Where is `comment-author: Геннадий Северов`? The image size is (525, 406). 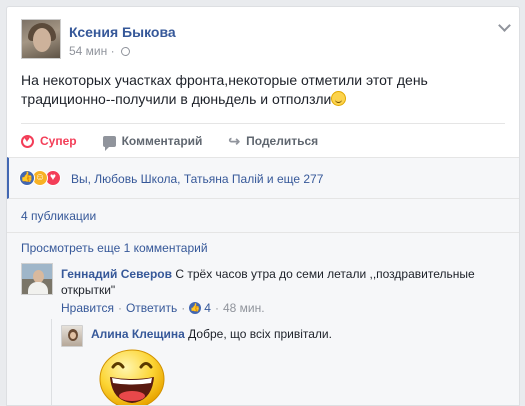
comment-author: Геннадий Северов is located at coordinates (116, 274).